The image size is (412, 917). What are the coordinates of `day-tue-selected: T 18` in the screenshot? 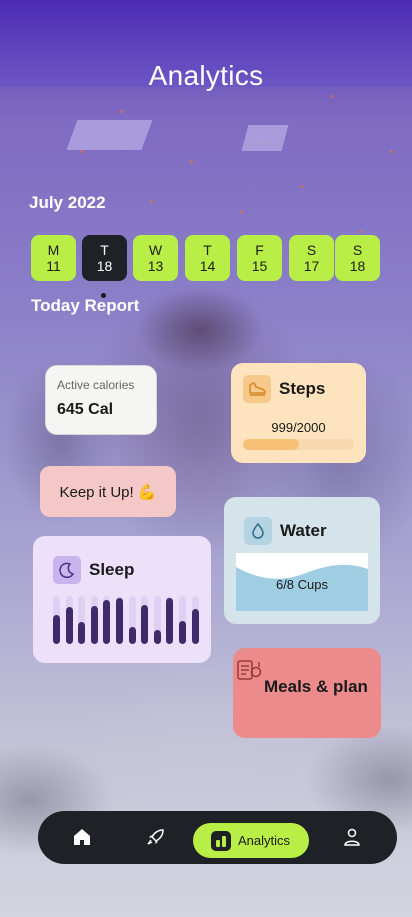 It's located at (104, 258).